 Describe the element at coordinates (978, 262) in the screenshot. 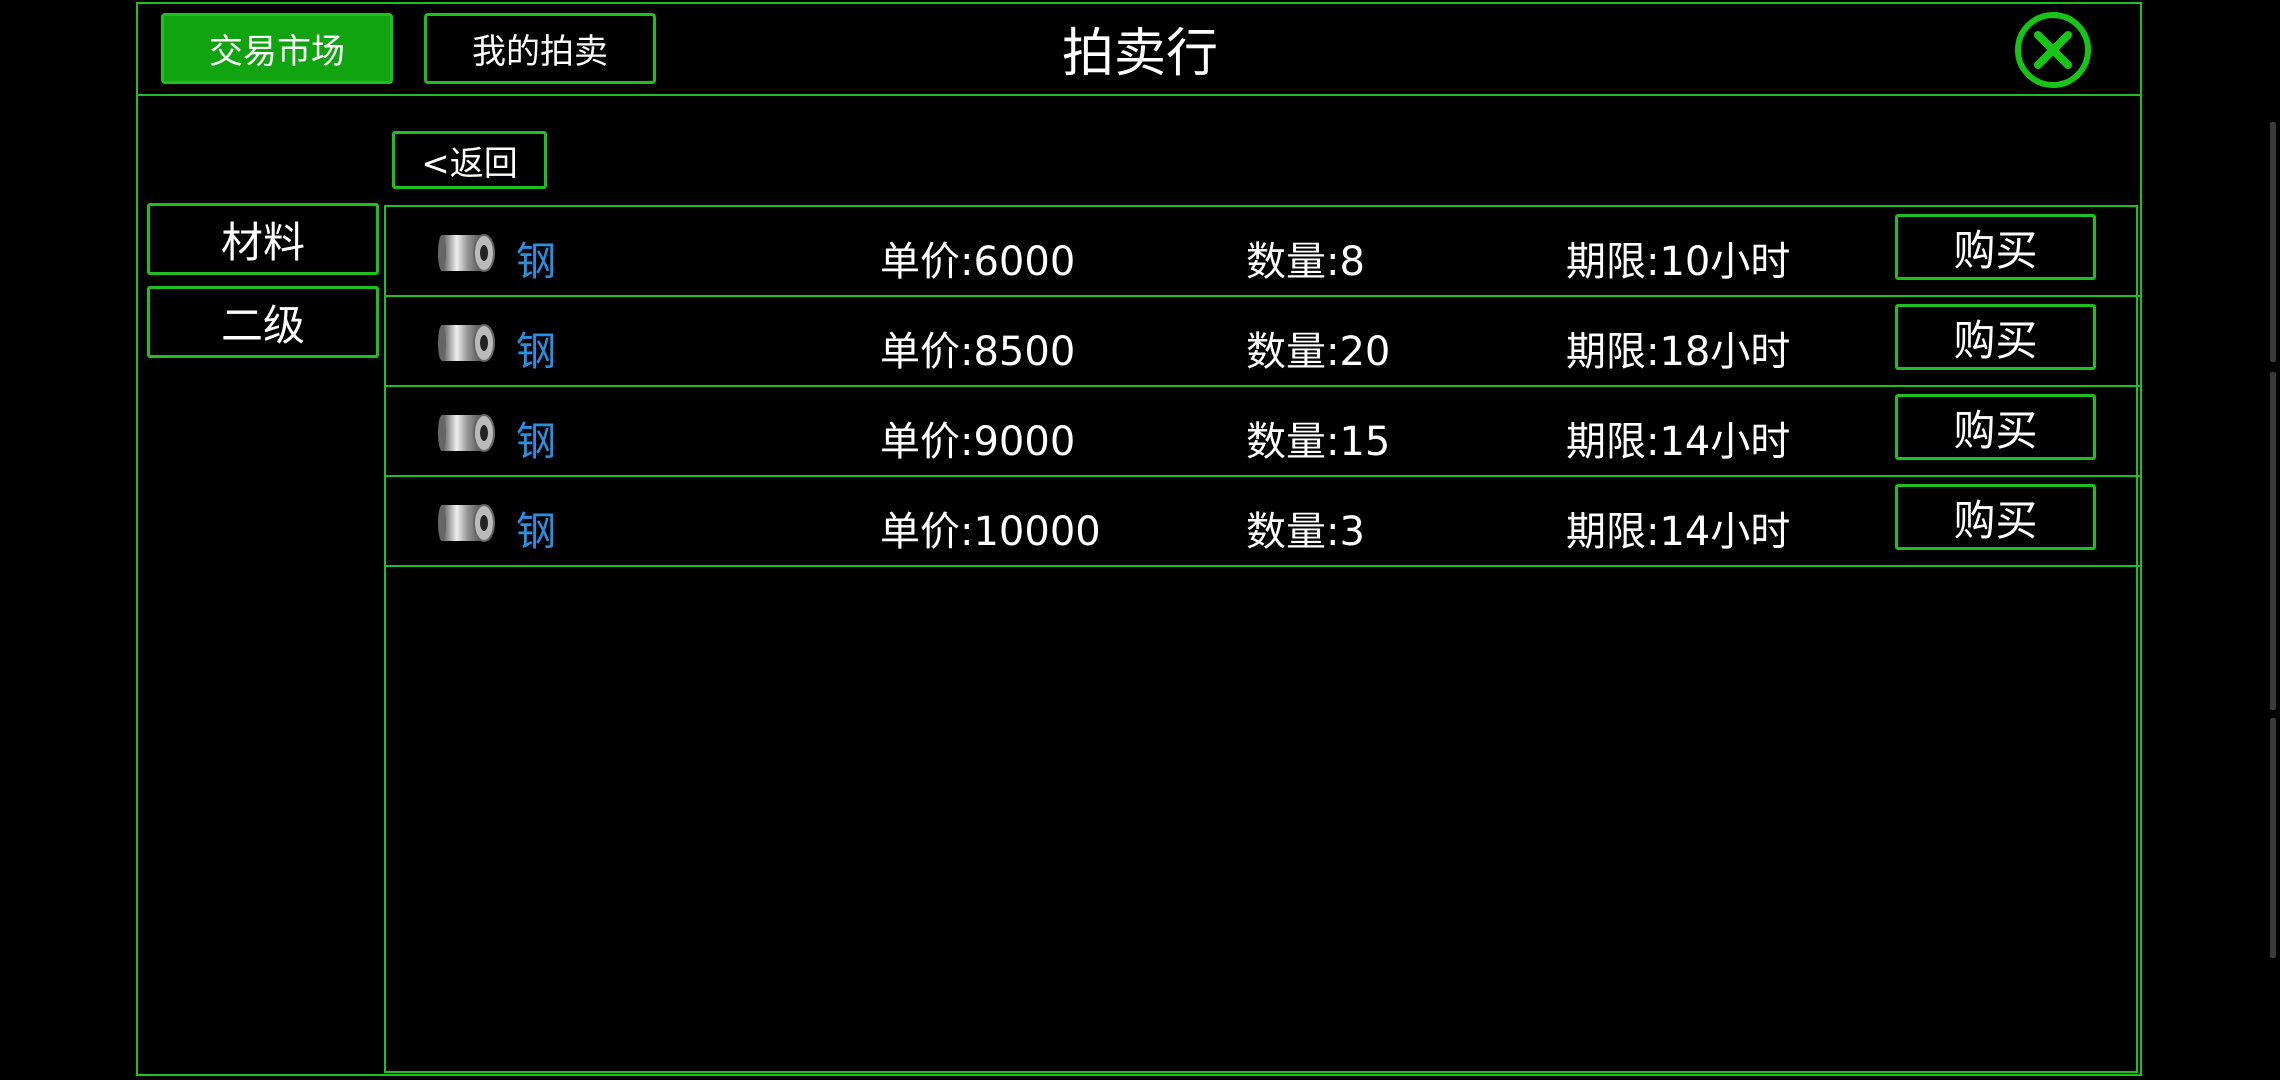

I see `unit-price: 单价:6000` at that location.